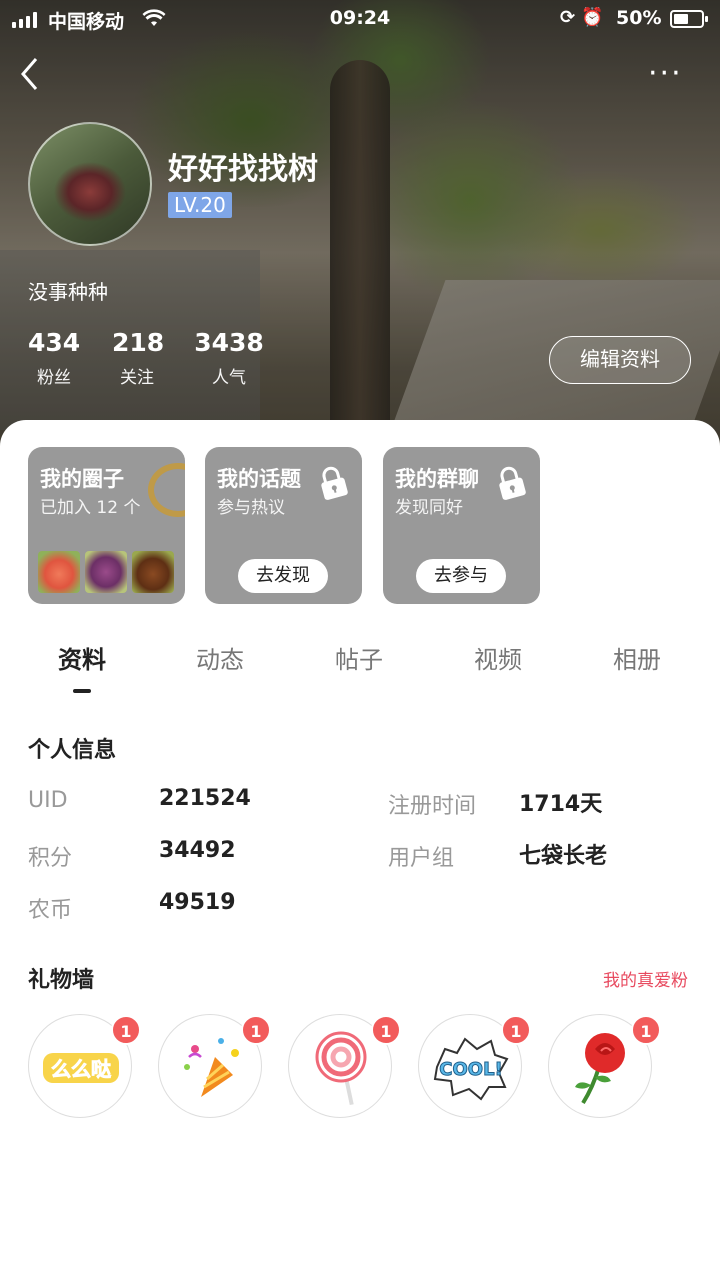  I want to click on svg-text: COOL!, so click(471, 1069).